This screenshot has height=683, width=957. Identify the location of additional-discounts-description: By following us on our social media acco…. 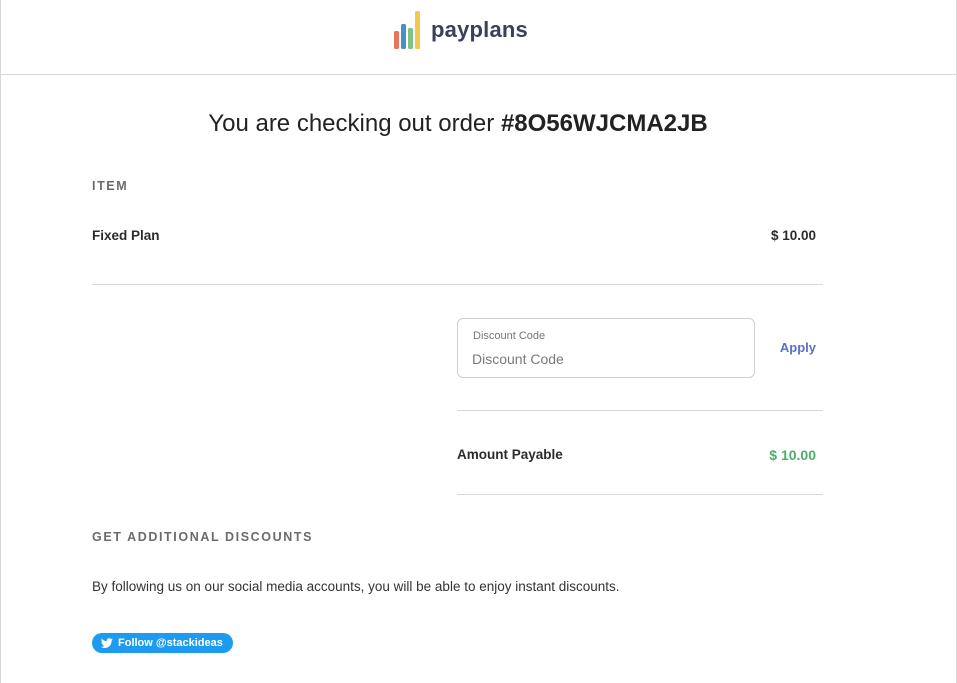
(356, 586).